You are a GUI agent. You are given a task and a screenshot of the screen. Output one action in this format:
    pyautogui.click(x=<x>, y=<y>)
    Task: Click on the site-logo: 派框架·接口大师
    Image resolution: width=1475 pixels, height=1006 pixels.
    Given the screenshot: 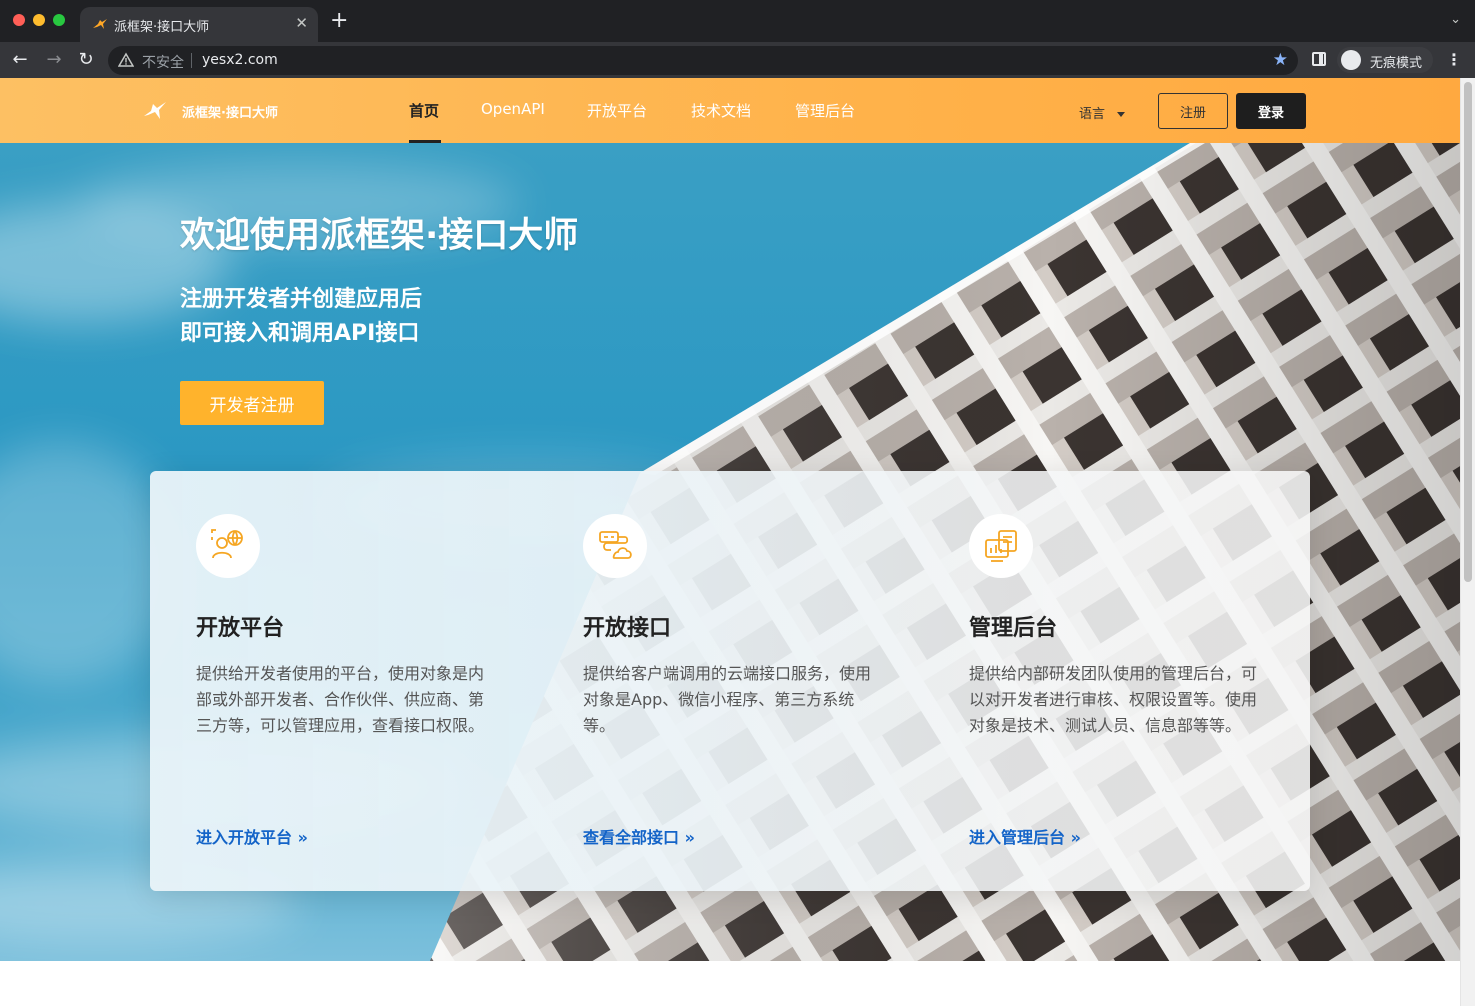 What is the action you would take?
    pyautogui.click(x=217, y=111)
    